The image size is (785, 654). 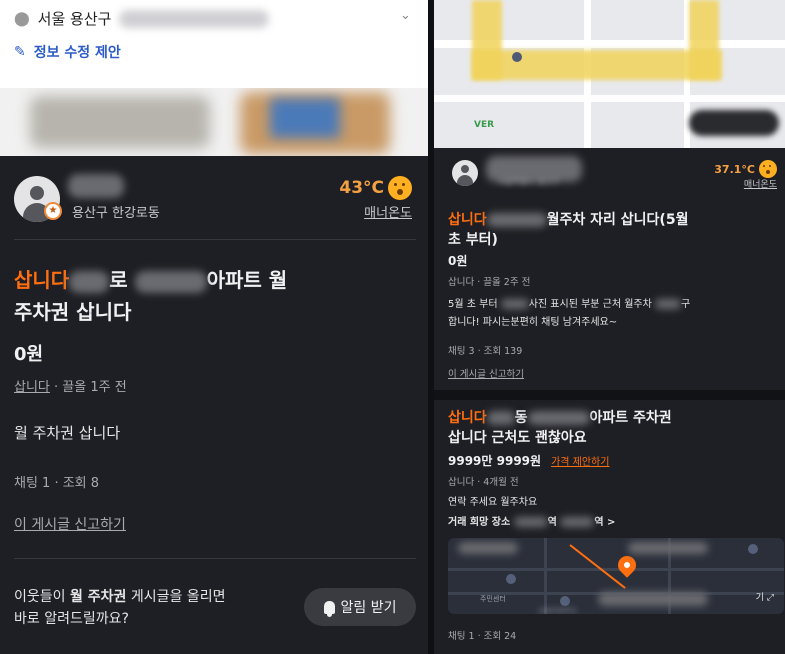 I want to click on post-price-row: 9999만 9999원 가격 제안하기, so click(x=528, y=460).